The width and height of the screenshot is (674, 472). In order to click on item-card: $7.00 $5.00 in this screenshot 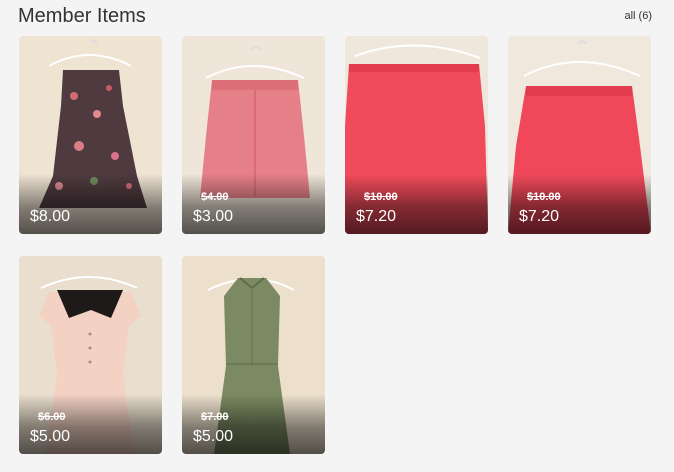, I will do `click(253, 355)`.